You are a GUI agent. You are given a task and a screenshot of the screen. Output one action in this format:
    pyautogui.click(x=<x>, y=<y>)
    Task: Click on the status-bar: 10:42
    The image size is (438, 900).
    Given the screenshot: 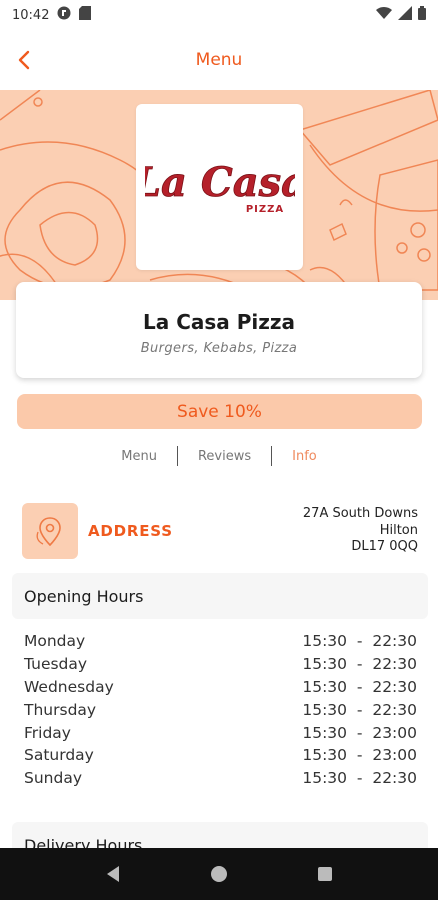 What is the action you would take?
    pyautogui.click(x=219, y=15)
    